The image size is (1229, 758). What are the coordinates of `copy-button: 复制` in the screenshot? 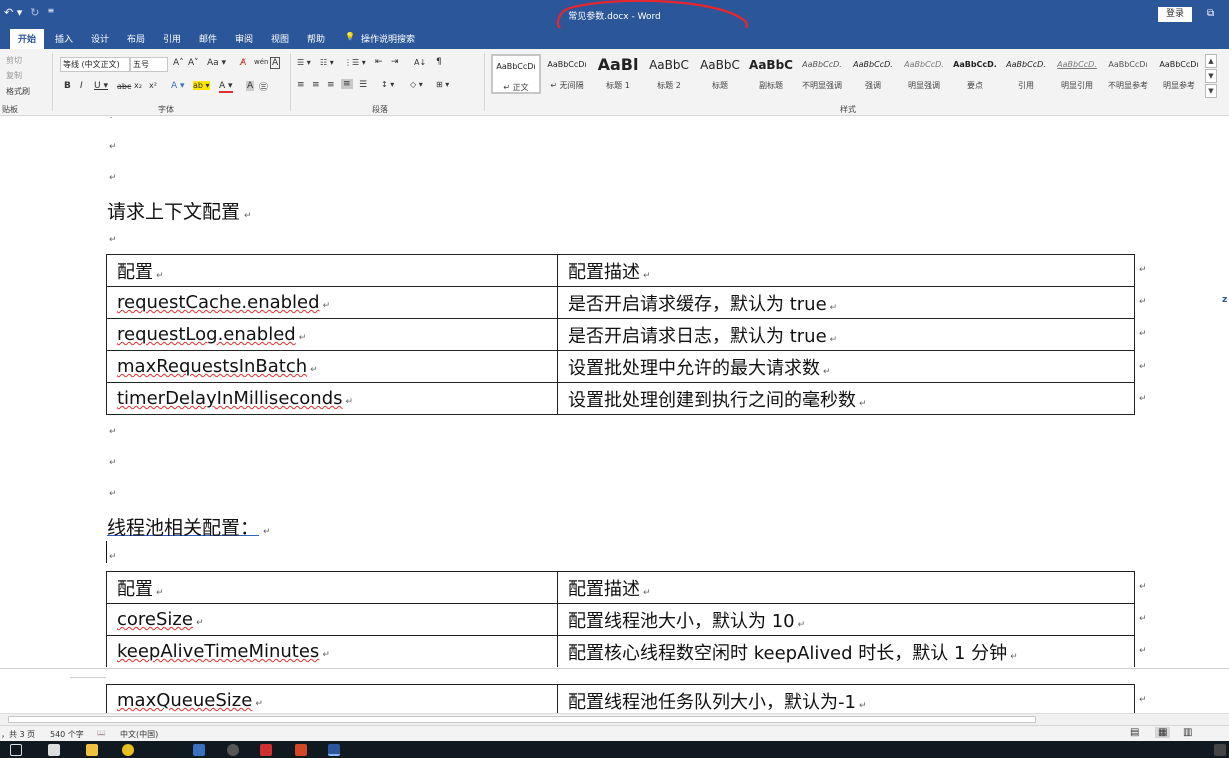 It's located at (14, 75).